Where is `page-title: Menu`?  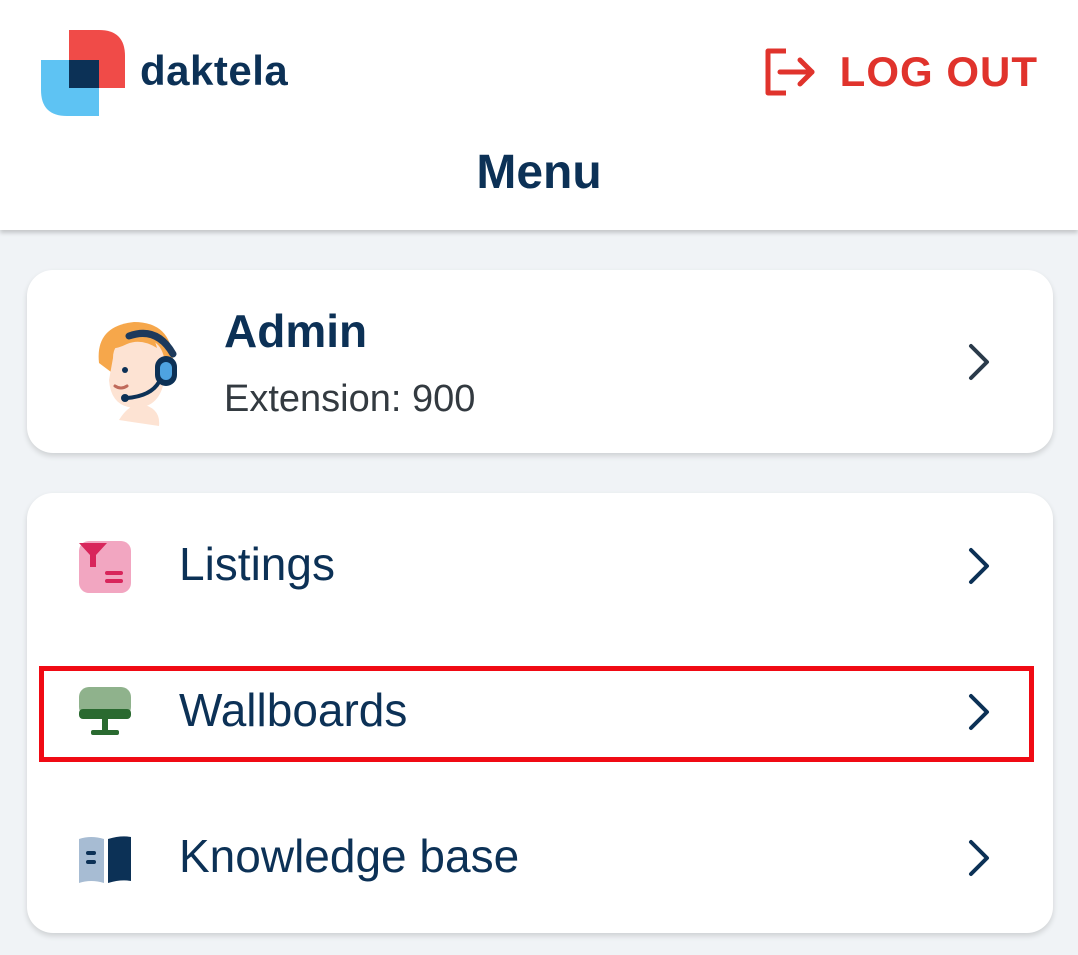 page-title: Menu is located at coordinates (539, 172).